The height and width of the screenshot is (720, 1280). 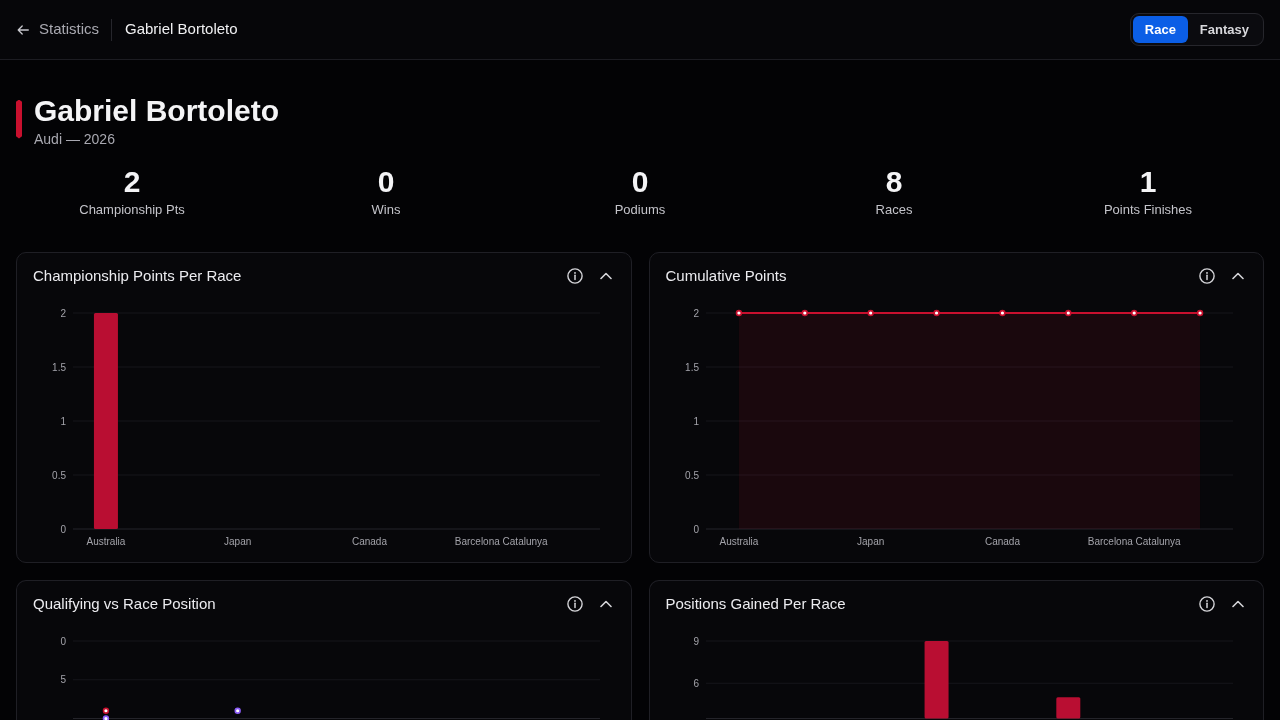 What do you see at coordinates (124, 603) in the screenshot?
I see `chart-title: Qualifying vs Race Position` at bounding box center [124, 603].